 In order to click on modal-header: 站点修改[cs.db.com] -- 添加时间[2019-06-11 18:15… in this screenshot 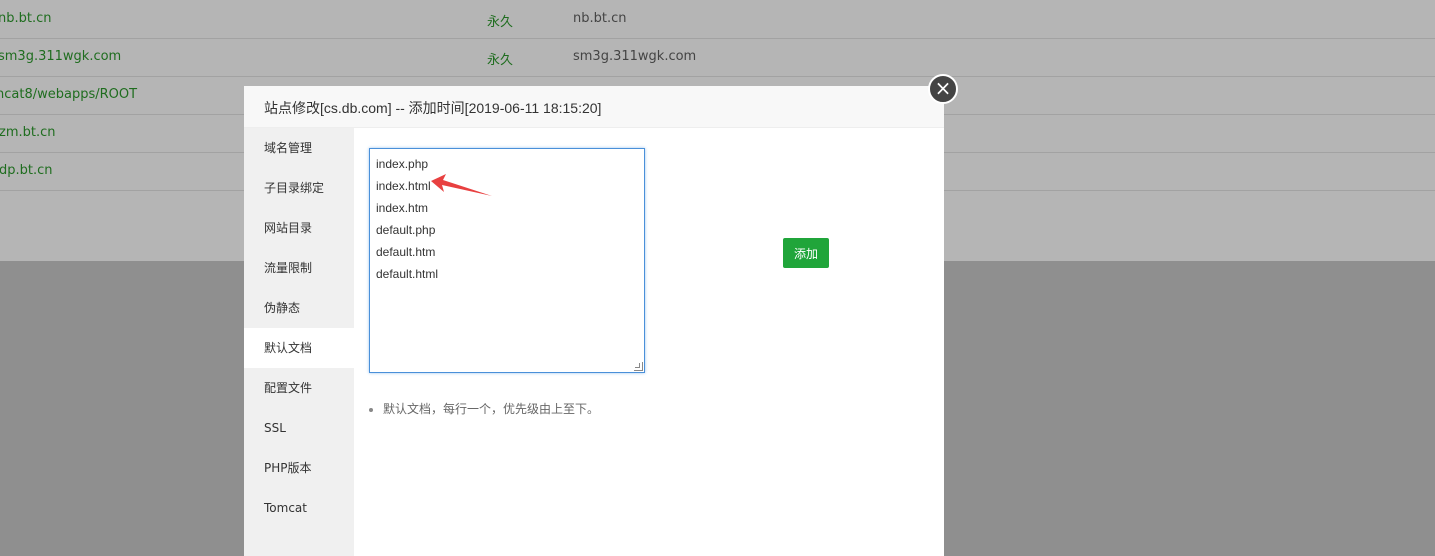, I will do `click(594, 107)`.